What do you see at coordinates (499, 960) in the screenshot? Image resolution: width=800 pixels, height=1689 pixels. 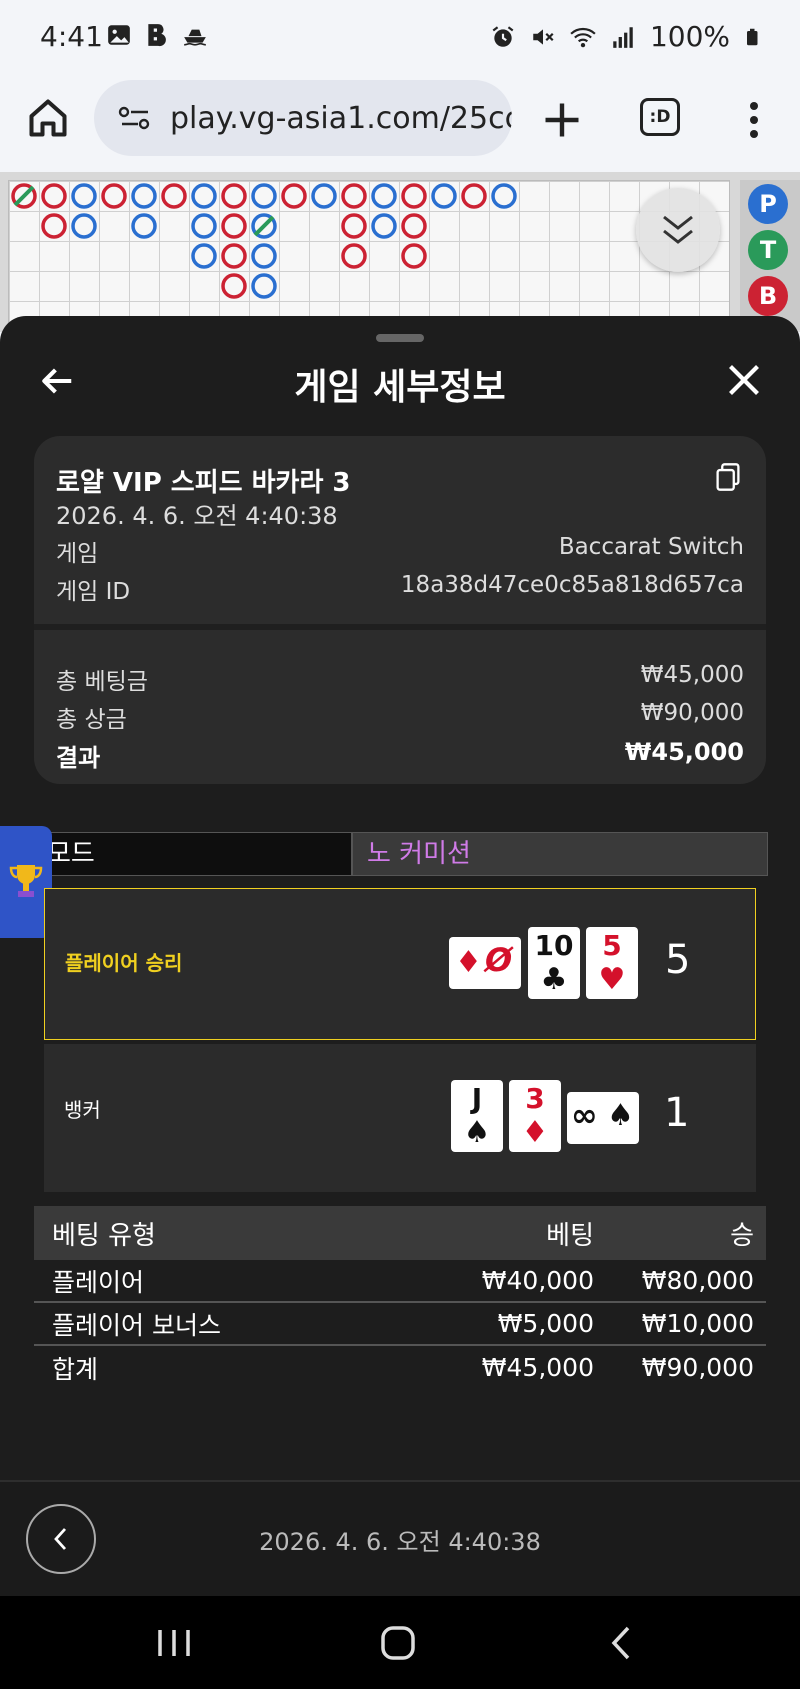 I see `card-rank: Ø` at bounding box center [499, 960].